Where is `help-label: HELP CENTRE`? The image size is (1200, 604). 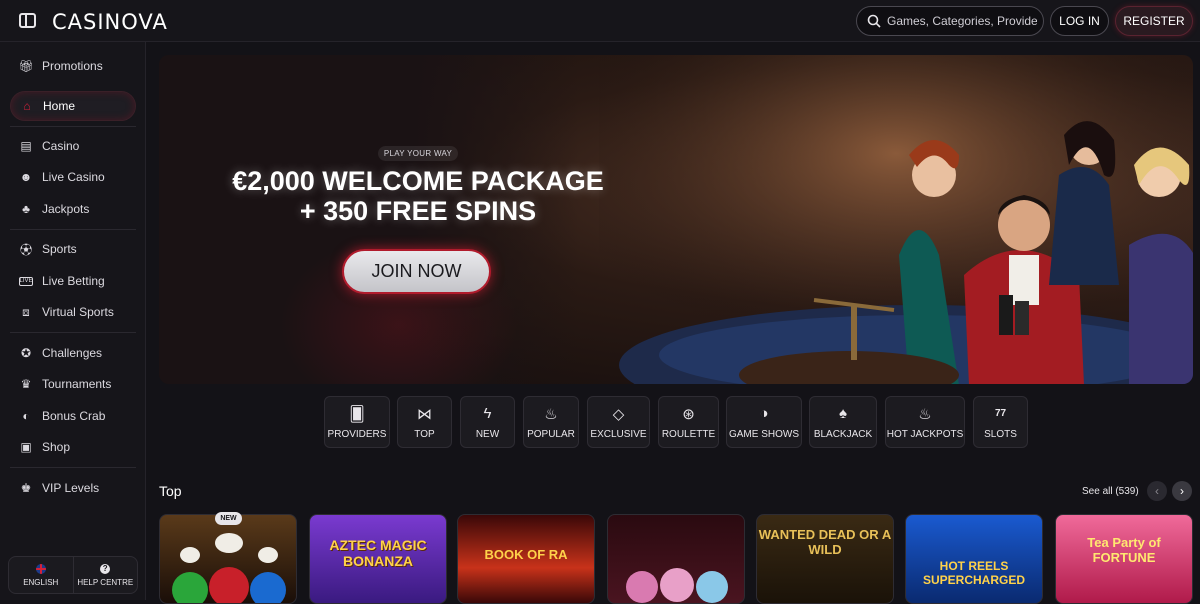
help-label: HELP CENTRE is located at coordinates (105, 582).